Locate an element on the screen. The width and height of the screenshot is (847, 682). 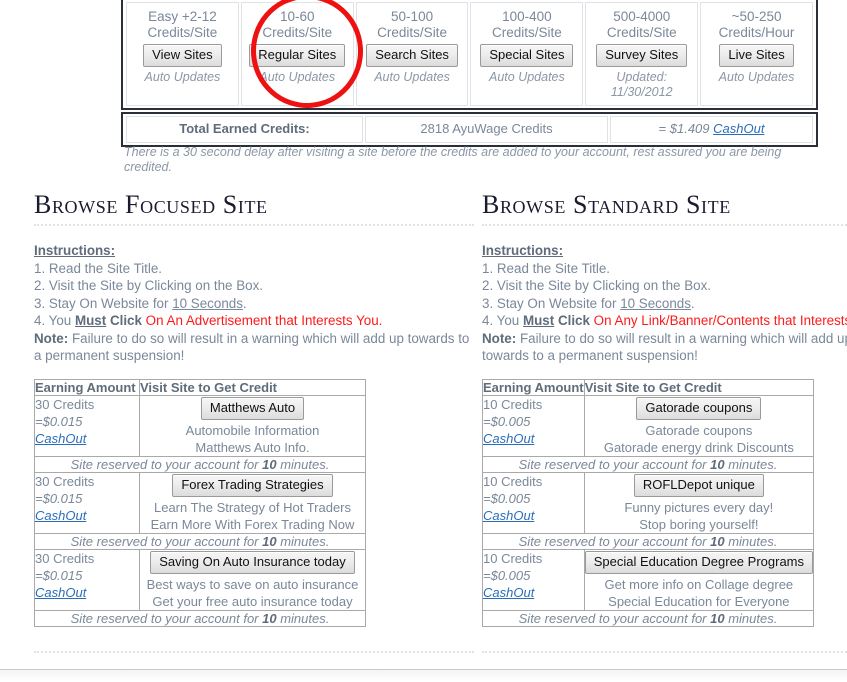
nav-card-rate: 50-100 is located at coordinates (412, 16).